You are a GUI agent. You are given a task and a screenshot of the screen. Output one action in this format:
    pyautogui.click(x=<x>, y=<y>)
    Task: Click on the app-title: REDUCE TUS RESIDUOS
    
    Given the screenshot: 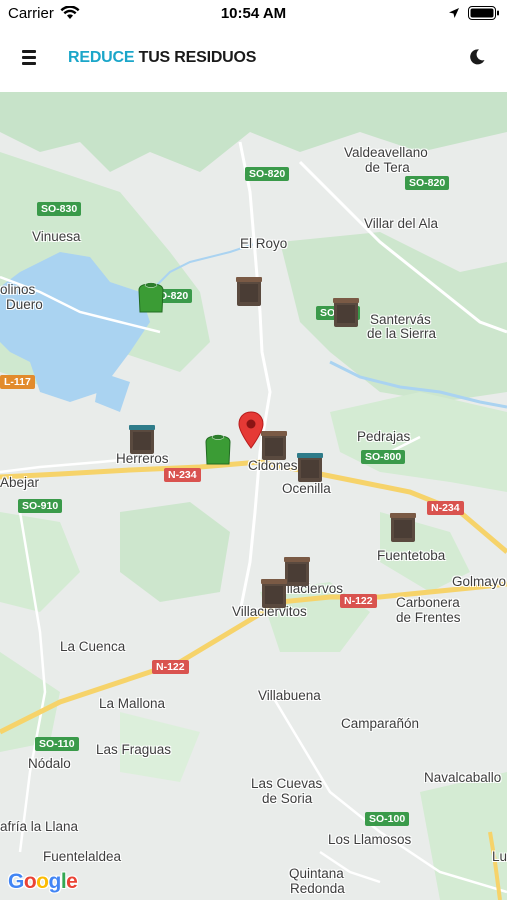 What is the action you would take?
    pyautogui.click(x=162, y=58)
    